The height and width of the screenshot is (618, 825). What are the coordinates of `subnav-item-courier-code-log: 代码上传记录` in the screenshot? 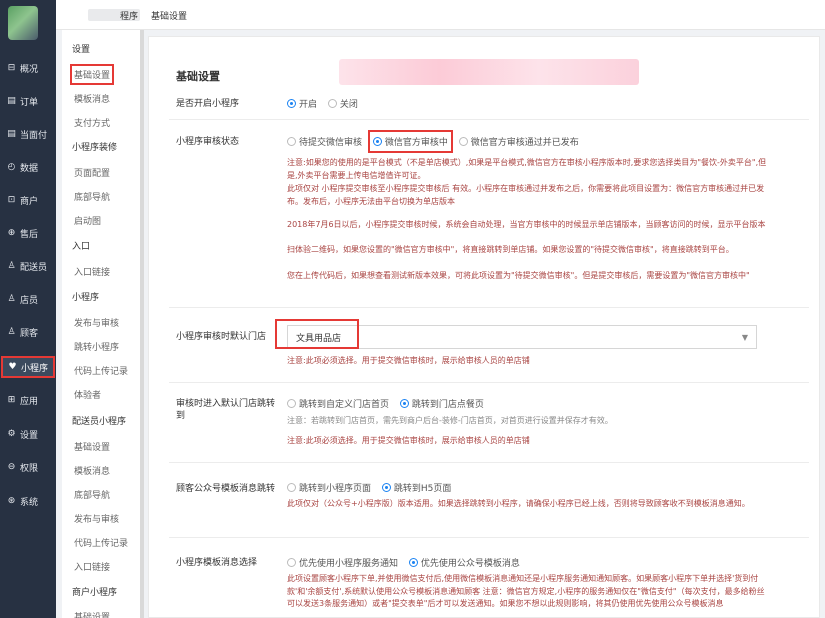 It's located at (101, 542).